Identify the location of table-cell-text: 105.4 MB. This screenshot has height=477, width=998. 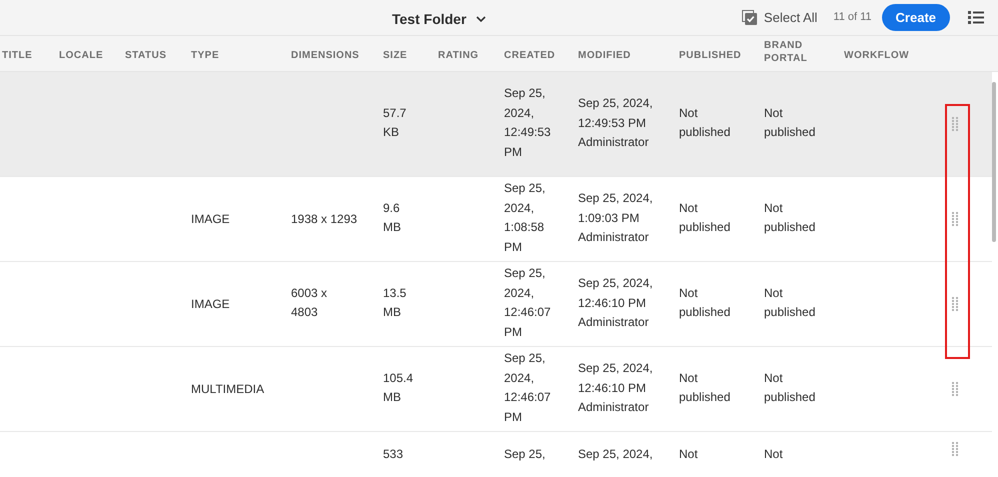
(398, 388).